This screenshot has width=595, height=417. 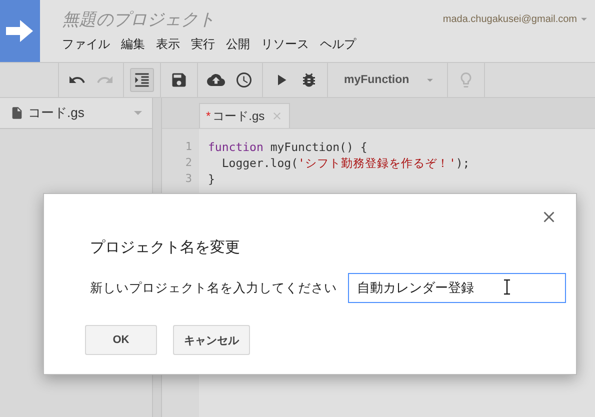 What do you see at coordinates (188, 163) in the screenshot?
I see `line-number: 2` at bounding box center [188, 163].